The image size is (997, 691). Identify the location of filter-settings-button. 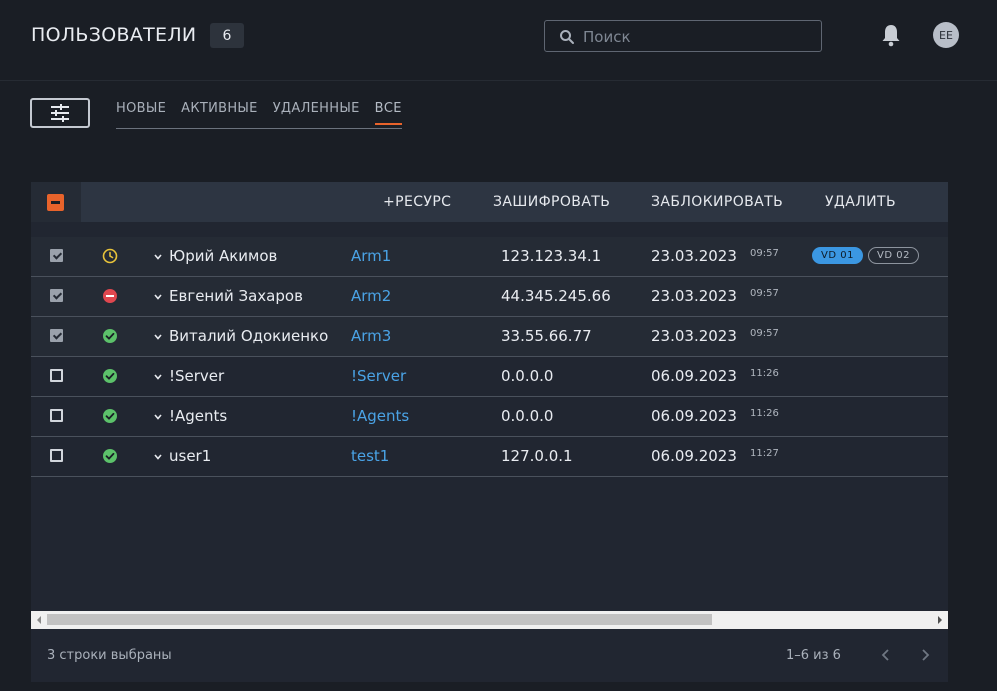
(60, 113).